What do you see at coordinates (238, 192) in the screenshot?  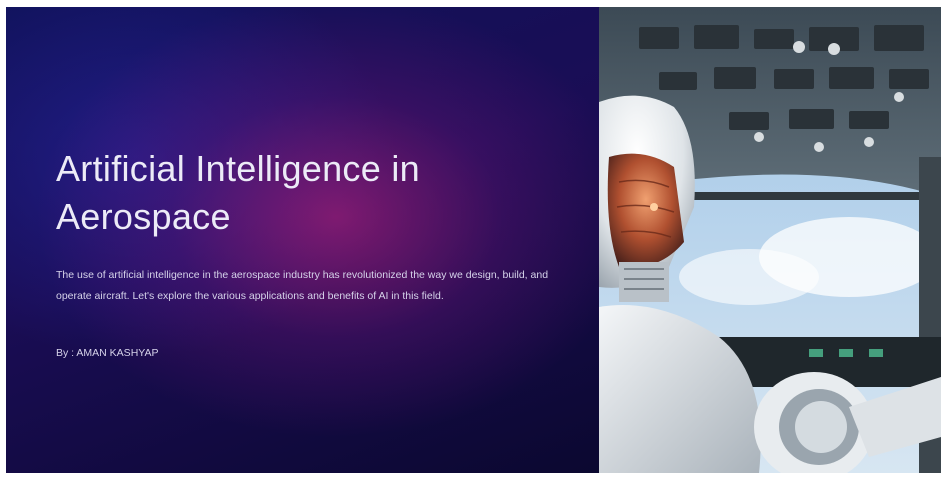 I see `slide-title: Artificial Intelligence in Aerospace` at bounding box center [238, 192].